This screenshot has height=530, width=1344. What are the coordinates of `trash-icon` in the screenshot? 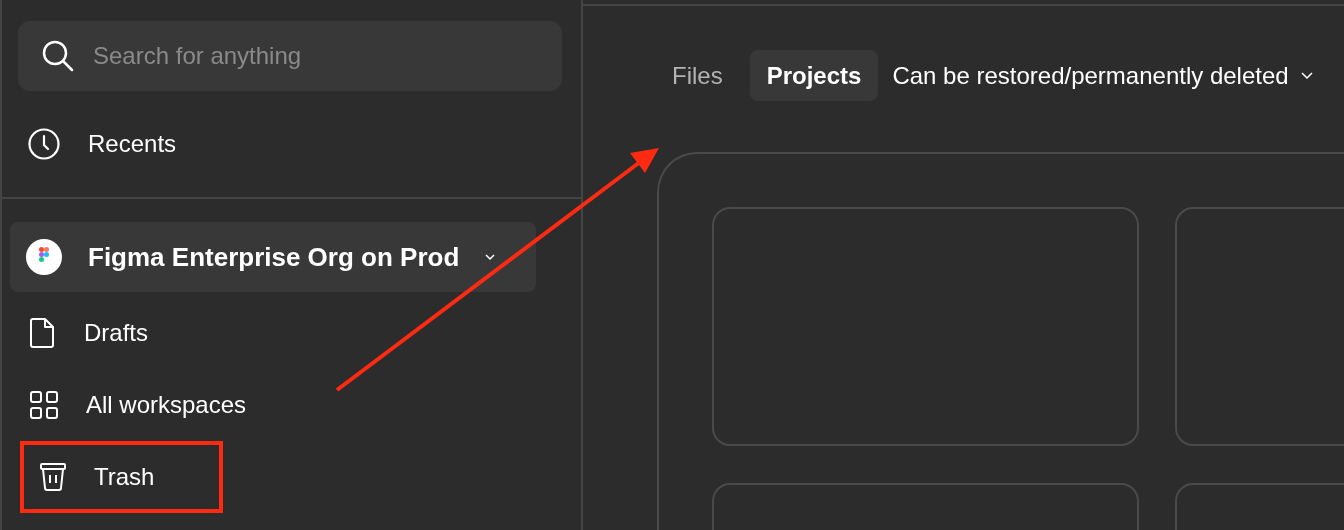 It's located at (53, 477).